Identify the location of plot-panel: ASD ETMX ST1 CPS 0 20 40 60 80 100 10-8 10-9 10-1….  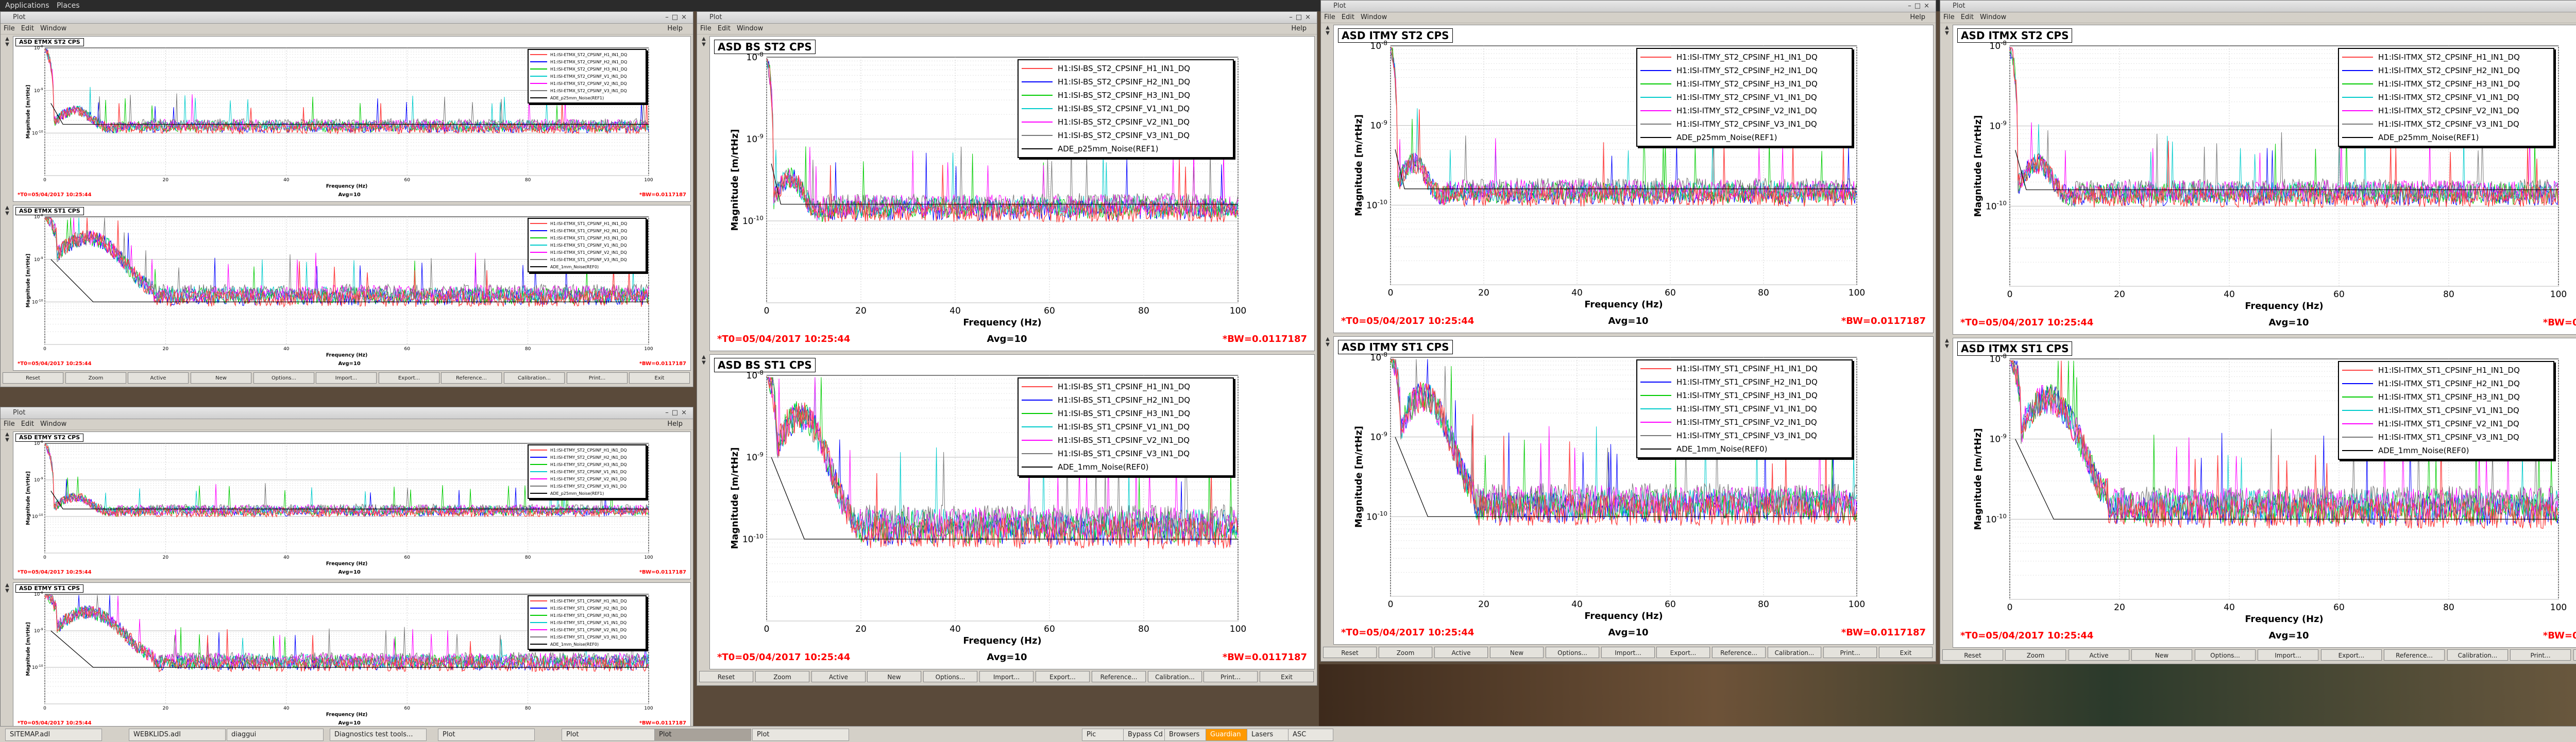
(352, 288).